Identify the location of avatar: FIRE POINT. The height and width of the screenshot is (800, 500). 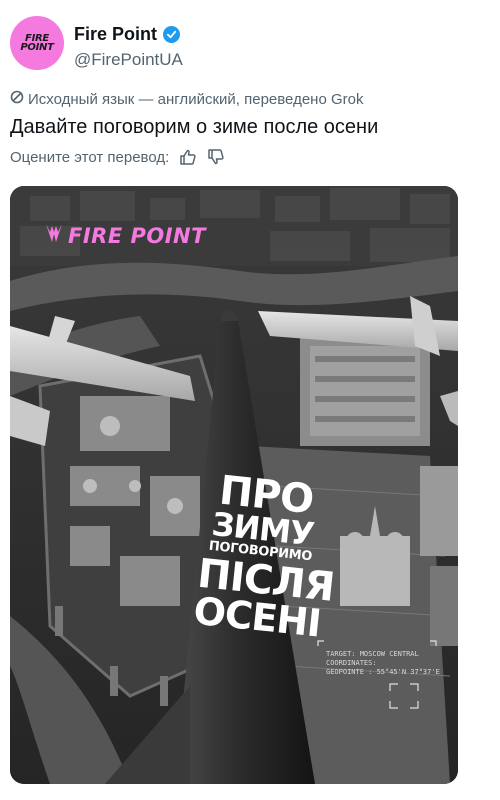
(37, 43).